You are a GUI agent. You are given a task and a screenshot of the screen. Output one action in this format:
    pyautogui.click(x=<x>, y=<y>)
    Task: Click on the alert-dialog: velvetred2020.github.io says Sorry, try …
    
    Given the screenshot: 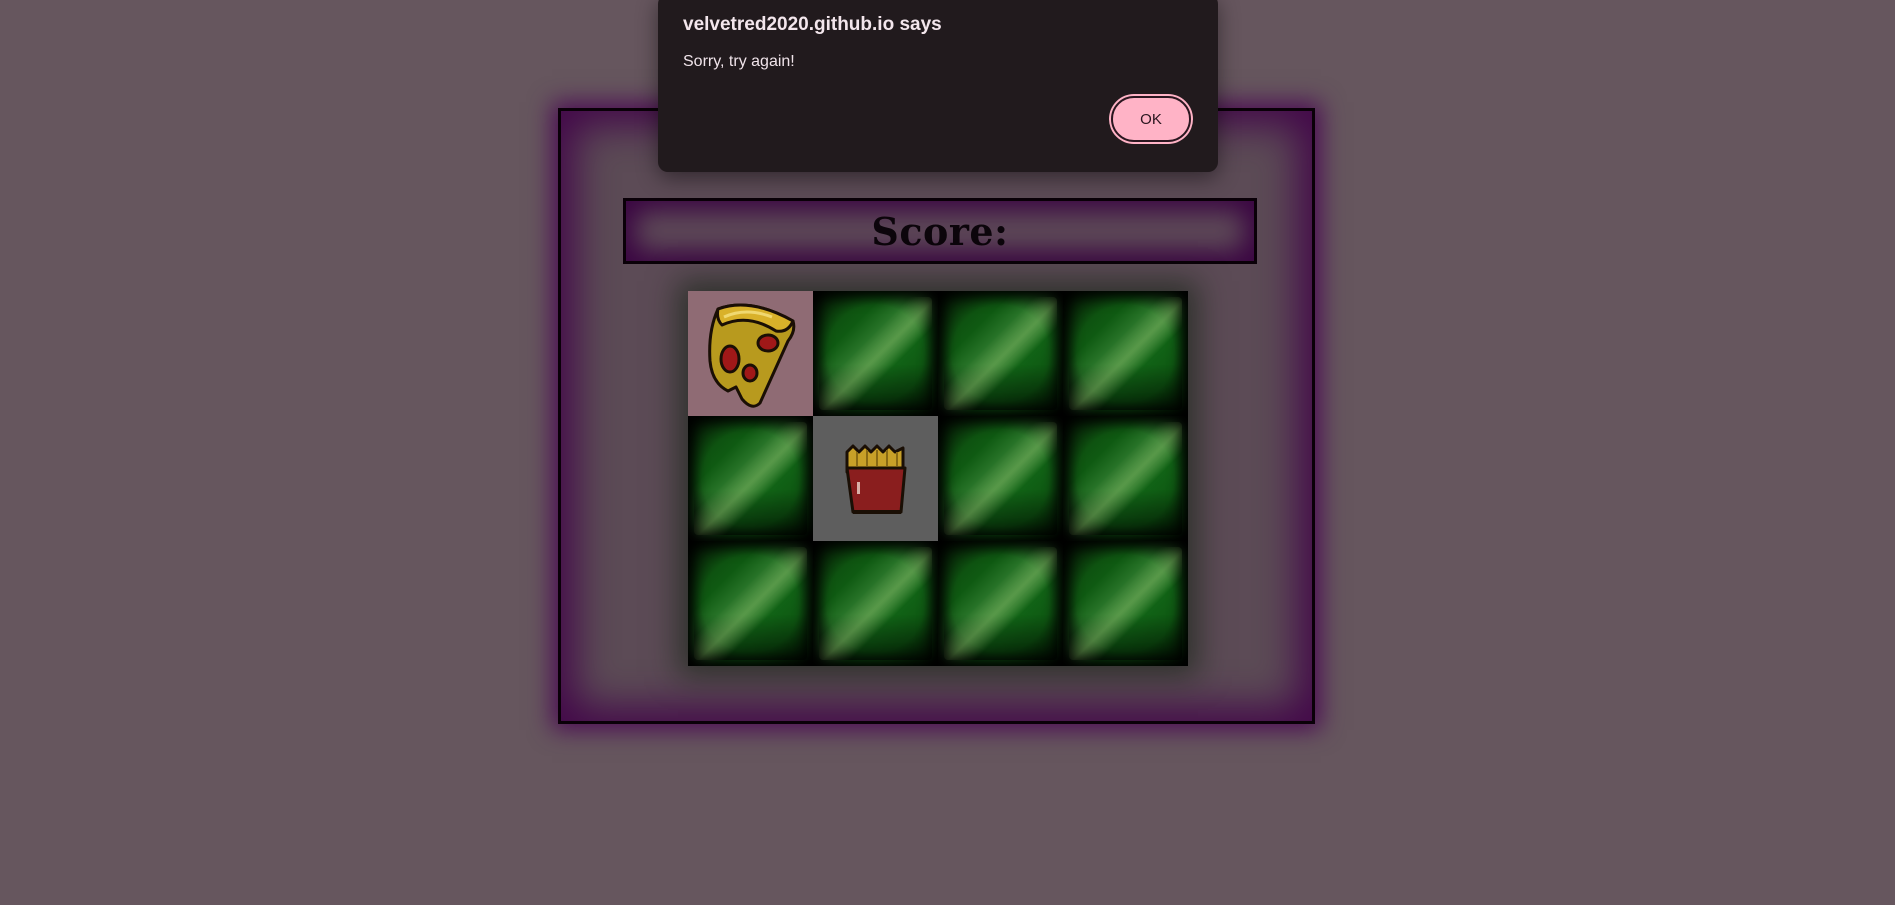 What is the action you would take?
    pyautogui.click(x=938, y=86)
    